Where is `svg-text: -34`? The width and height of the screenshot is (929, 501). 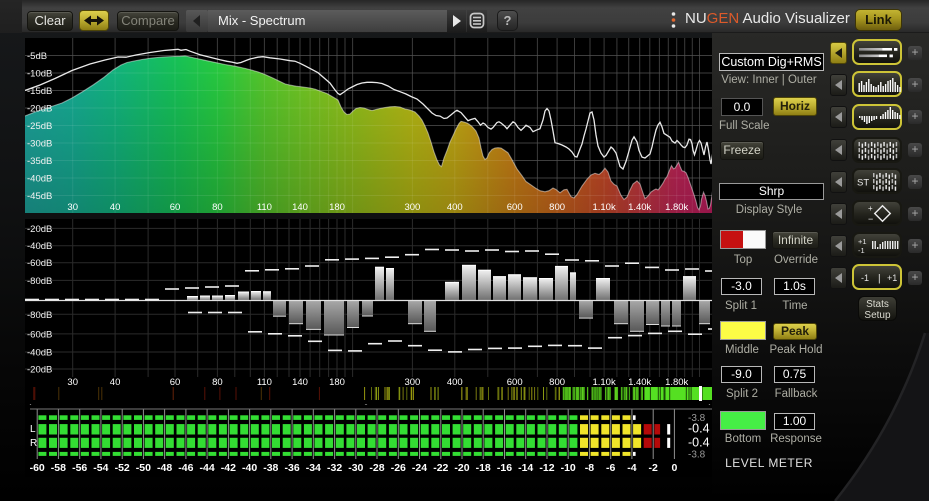
svg-text: -34 is located at coordinates (313, 468).